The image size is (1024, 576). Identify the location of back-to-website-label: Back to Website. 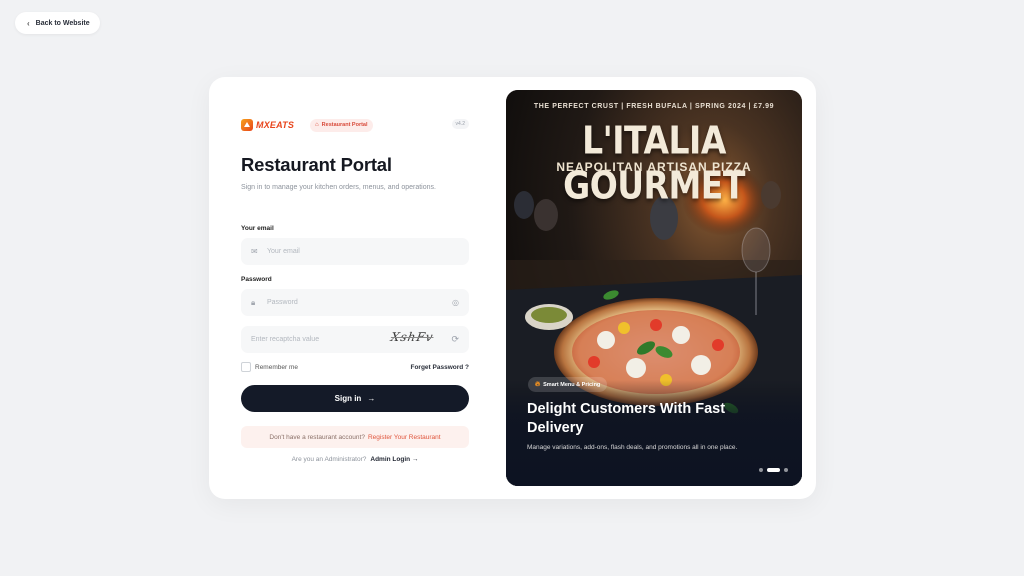
(62, 23).